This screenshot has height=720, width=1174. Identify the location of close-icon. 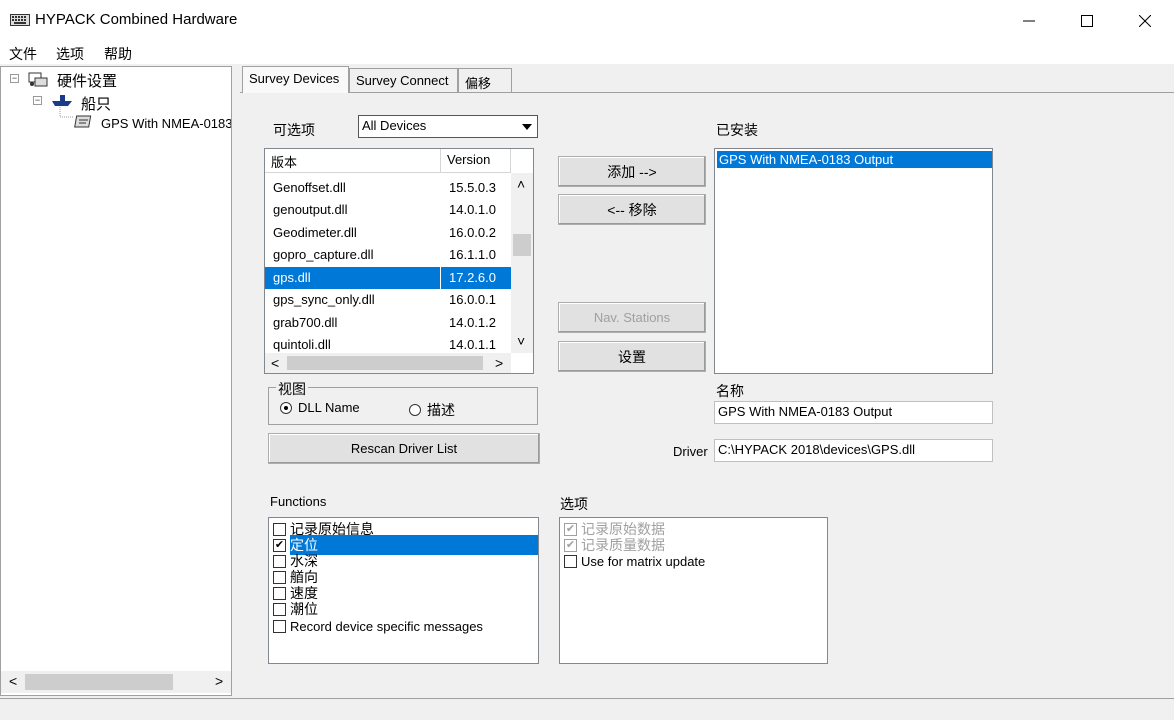
(1145, 21).